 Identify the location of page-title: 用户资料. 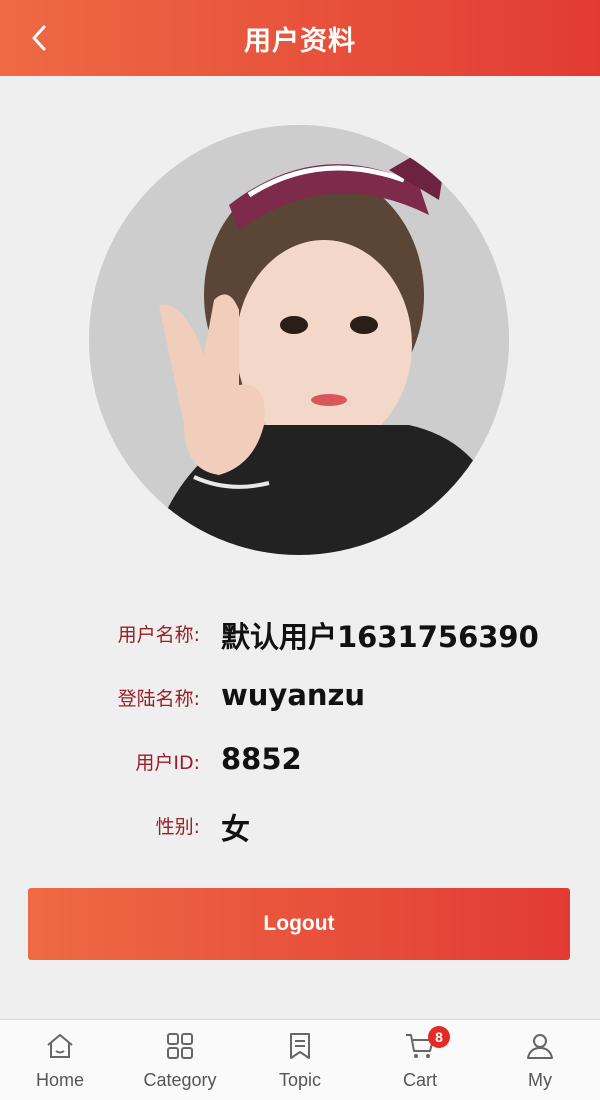
(300, 41).